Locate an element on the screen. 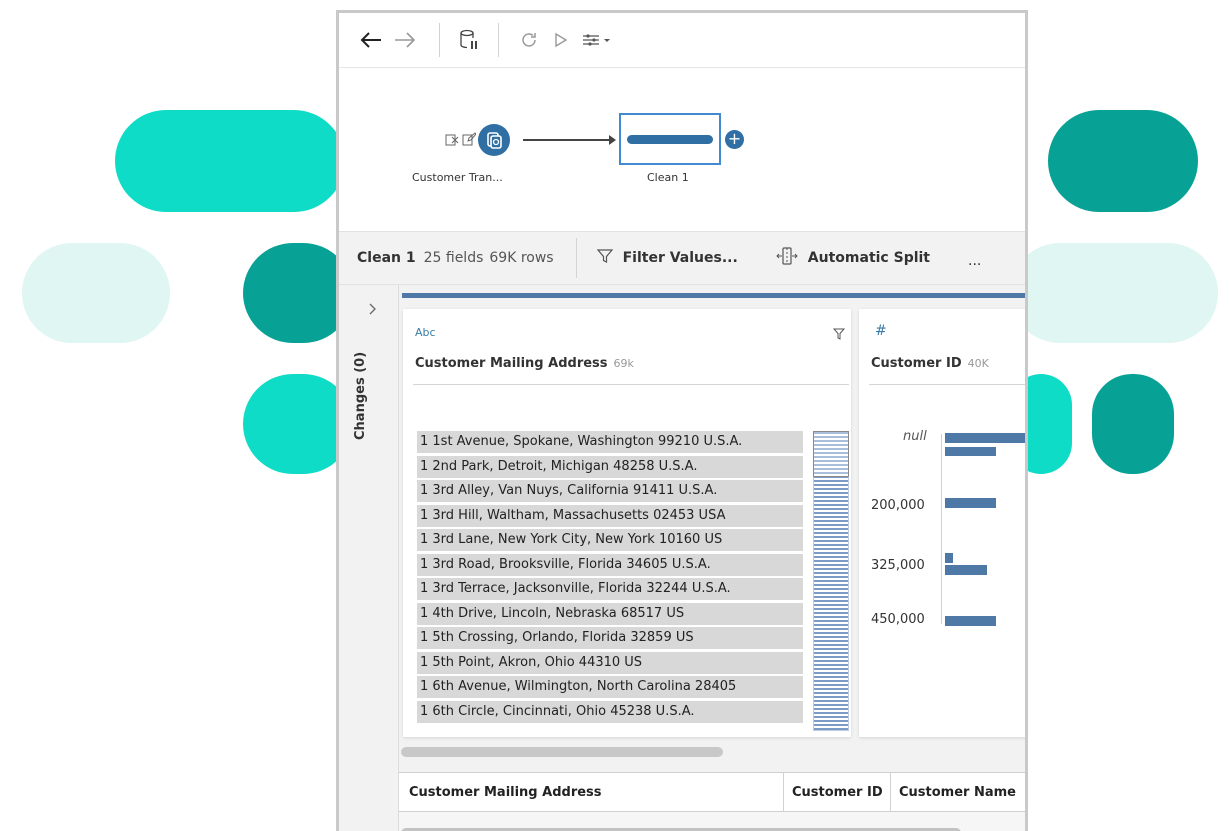 The image size is (1230, 831). expand-chevron-icon is located at coordinates (373, 311).